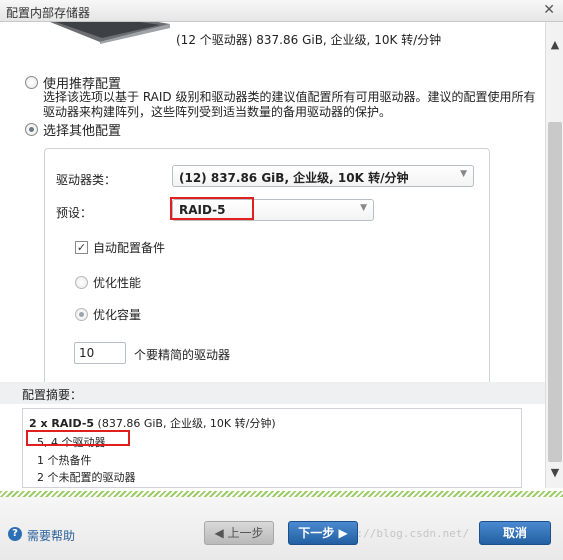 This screenshot has height=560, width=563. What do you see at coordinates (117, 283) in the screenshot?
I see `optimize-performance-label: 优化性能` at bounding box center [117, 283].